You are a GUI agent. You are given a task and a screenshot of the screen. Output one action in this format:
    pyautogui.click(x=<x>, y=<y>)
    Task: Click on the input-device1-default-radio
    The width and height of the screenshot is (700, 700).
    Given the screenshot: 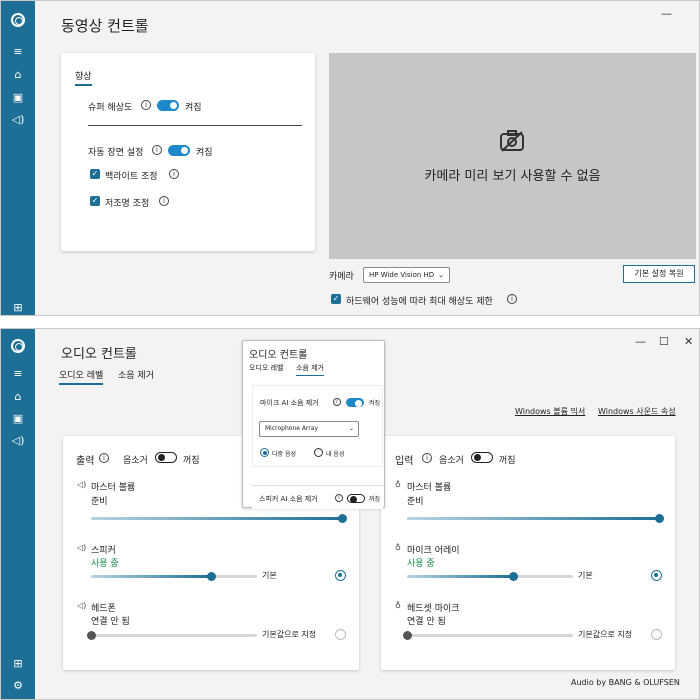 What is the action you would take?
    pyautogui.click(x=656, y=575)
    